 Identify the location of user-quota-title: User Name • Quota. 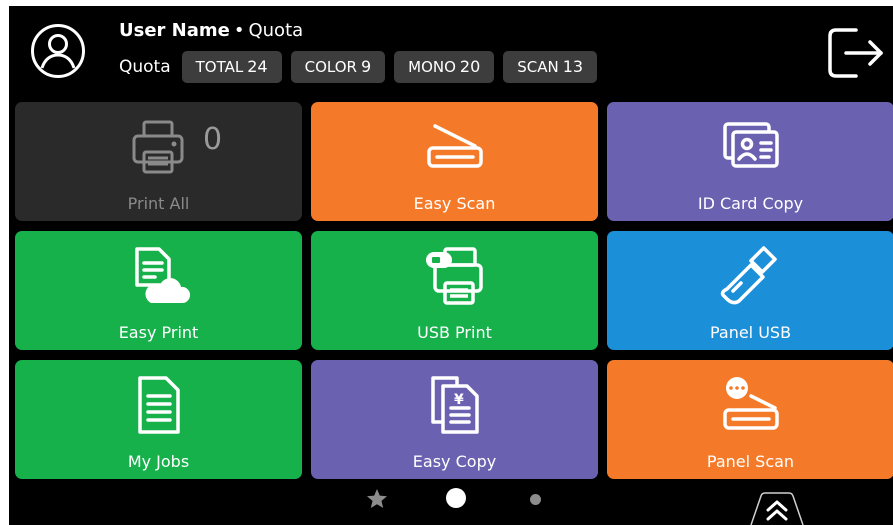
(211, 30).